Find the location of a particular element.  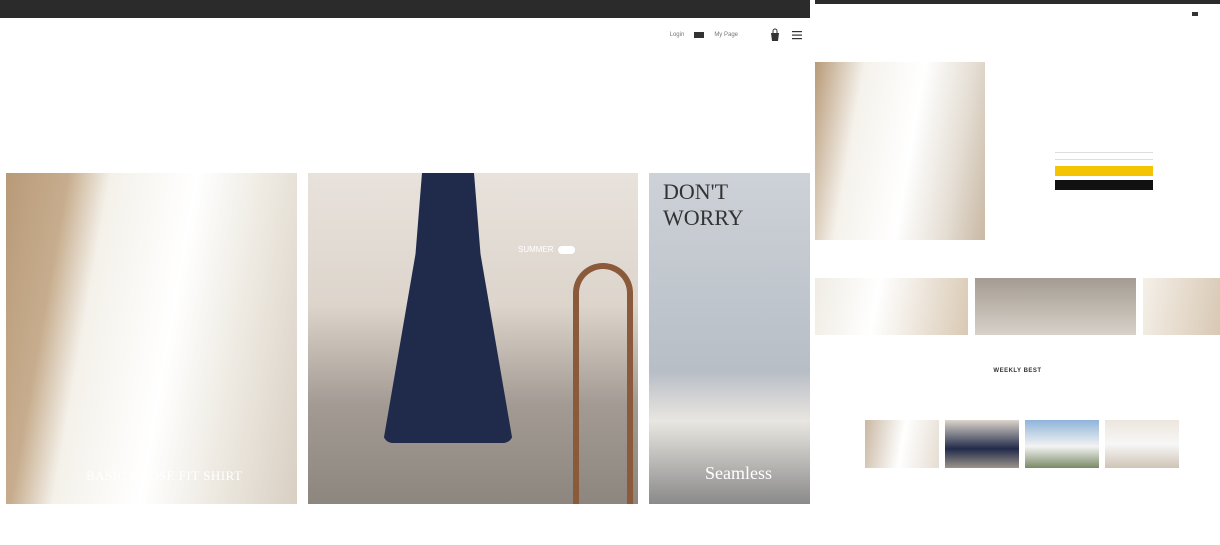

dress-image is located at coordinates (448, 308).